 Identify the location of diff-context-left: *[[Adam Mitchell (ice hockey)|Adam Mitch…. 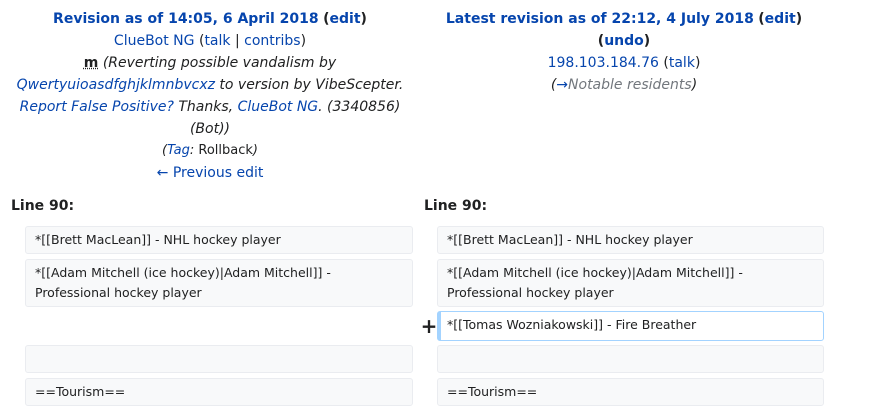
(219, 283).